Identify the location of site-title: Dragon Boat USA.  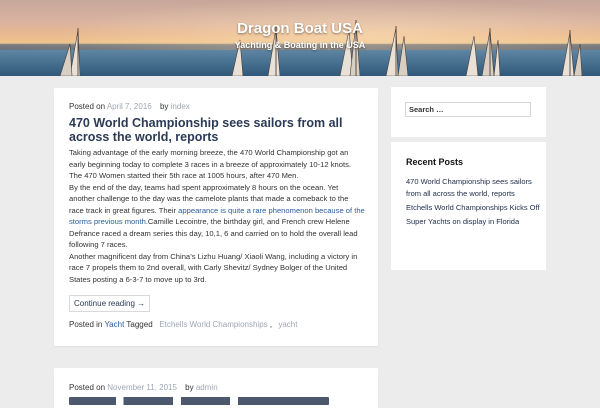
(300, 28).